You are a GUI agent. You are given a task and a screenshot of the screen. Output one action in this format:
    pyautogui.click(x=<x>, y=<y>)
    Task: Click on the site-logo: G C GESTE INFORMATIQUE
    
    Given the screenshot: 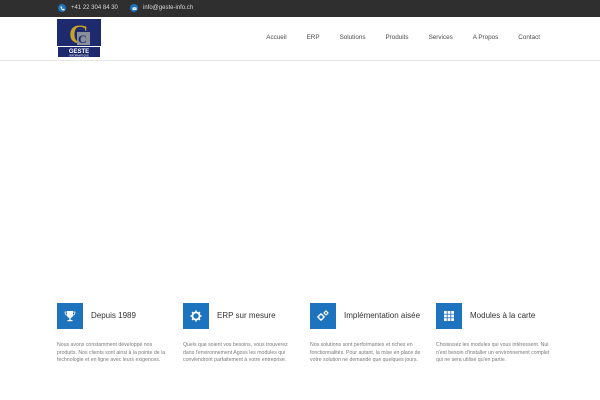 What is the action you would take?
    pyautogui.click(x=79, y=38)
    